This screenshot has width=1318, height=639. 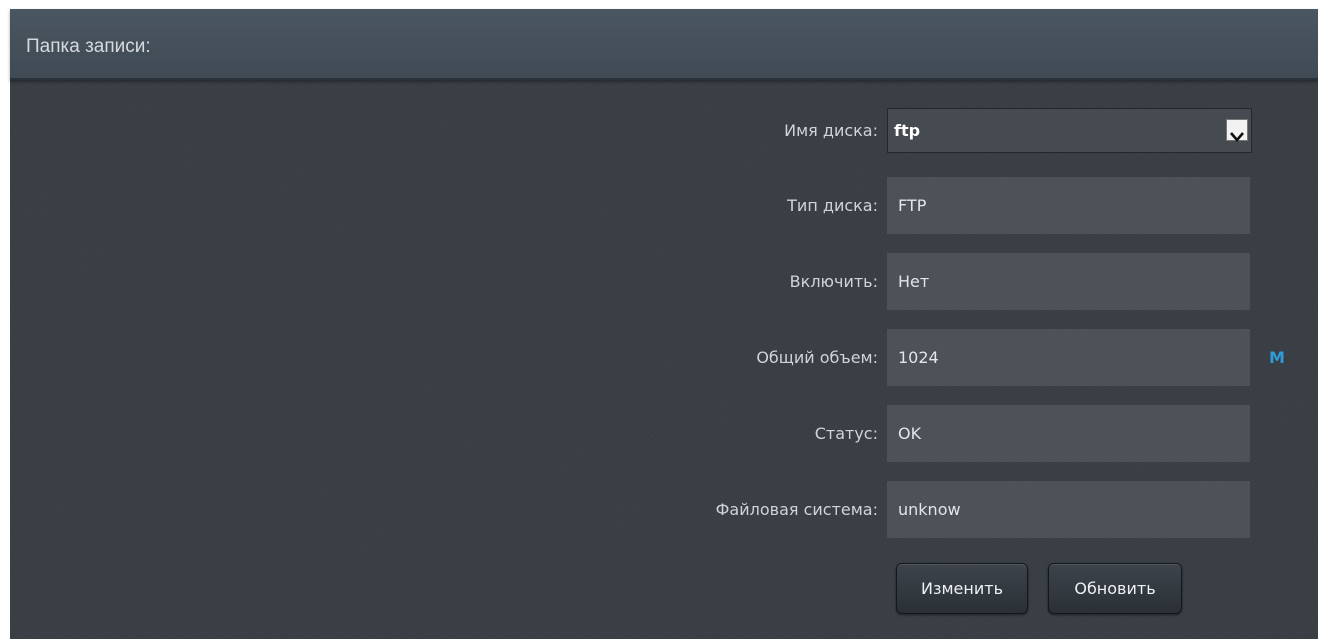 I want to click on disk-name-row: Имя диска: ftp, so click(x=664, y=136).